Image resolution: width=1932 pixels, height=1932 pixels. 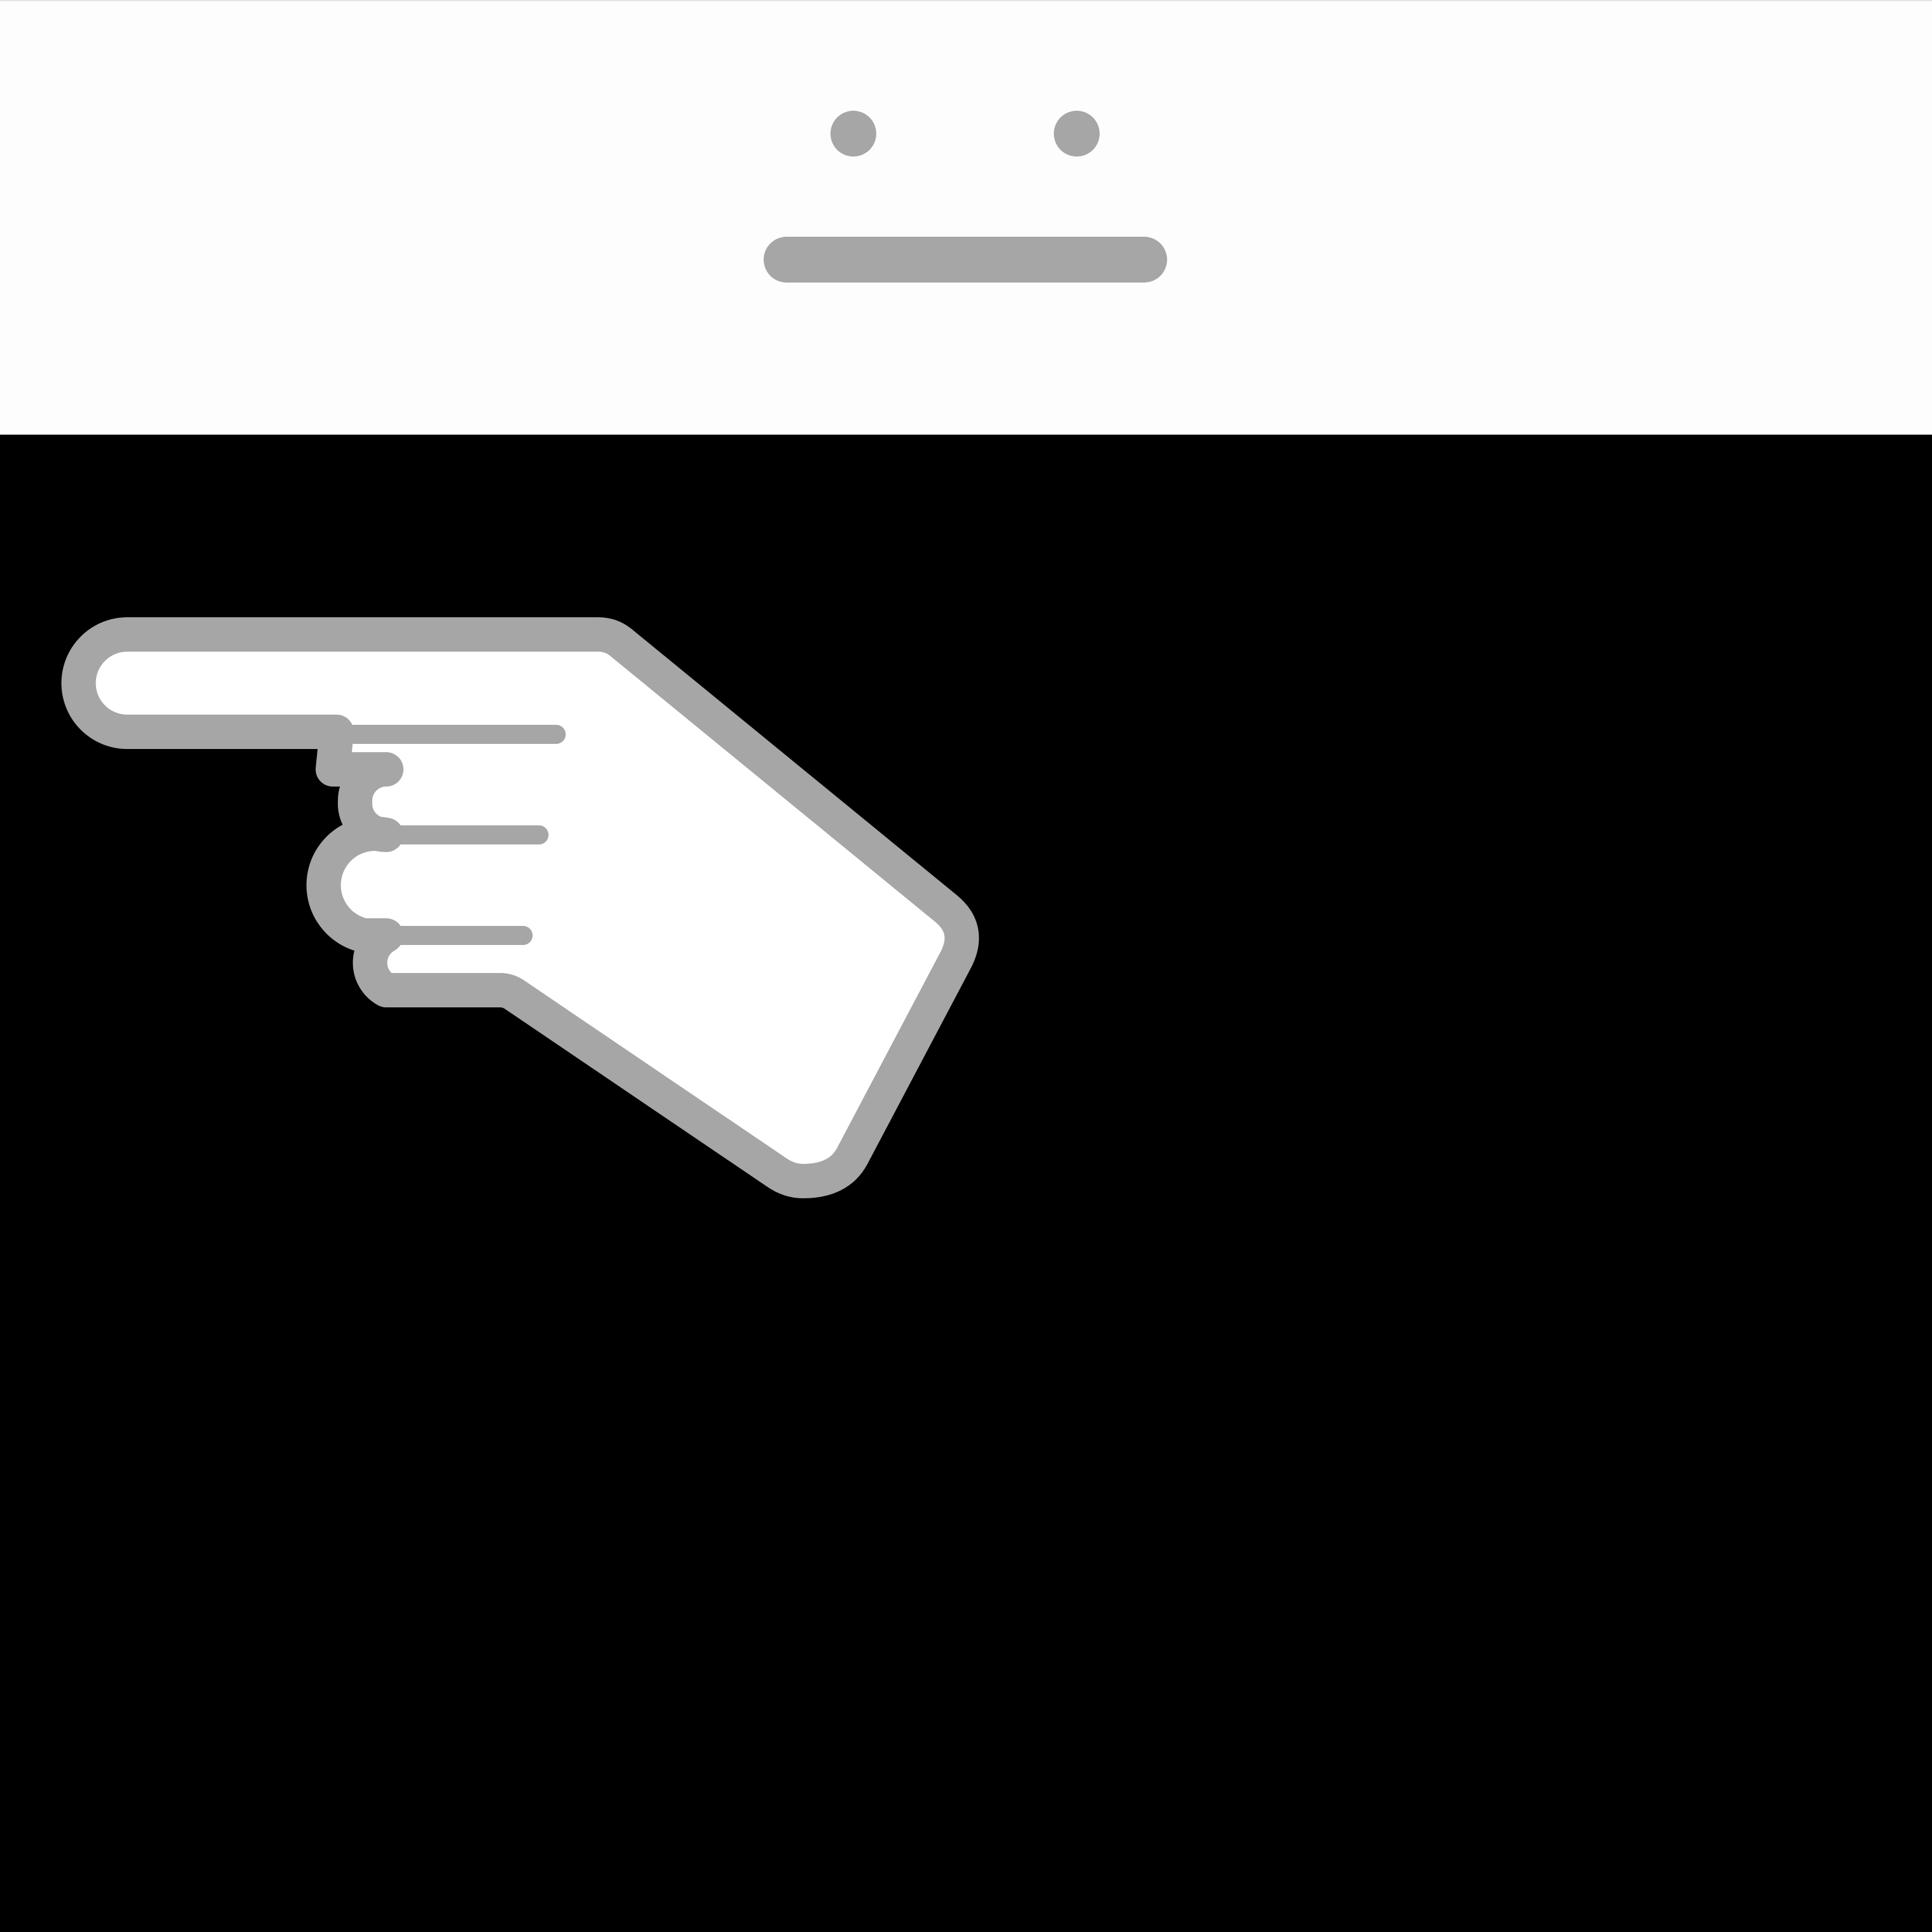 What do you see at coordinates (853, 134) in the screenshot?
I see `left-eye` at bounding box center [853, 134].